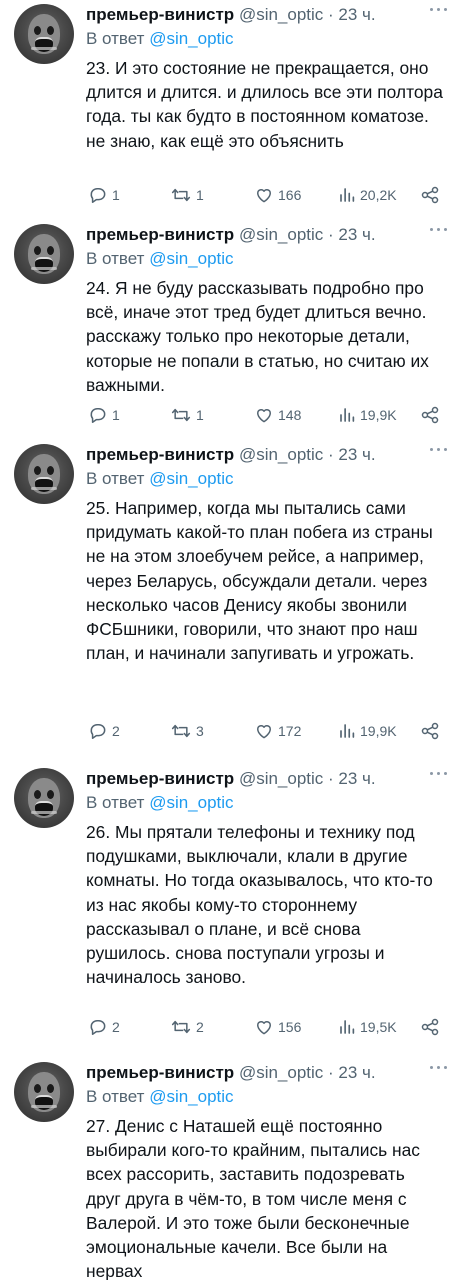 The width and height of the screenshot is (464, 1280). I want to click on retweet-button: 3, so click(187, 731).